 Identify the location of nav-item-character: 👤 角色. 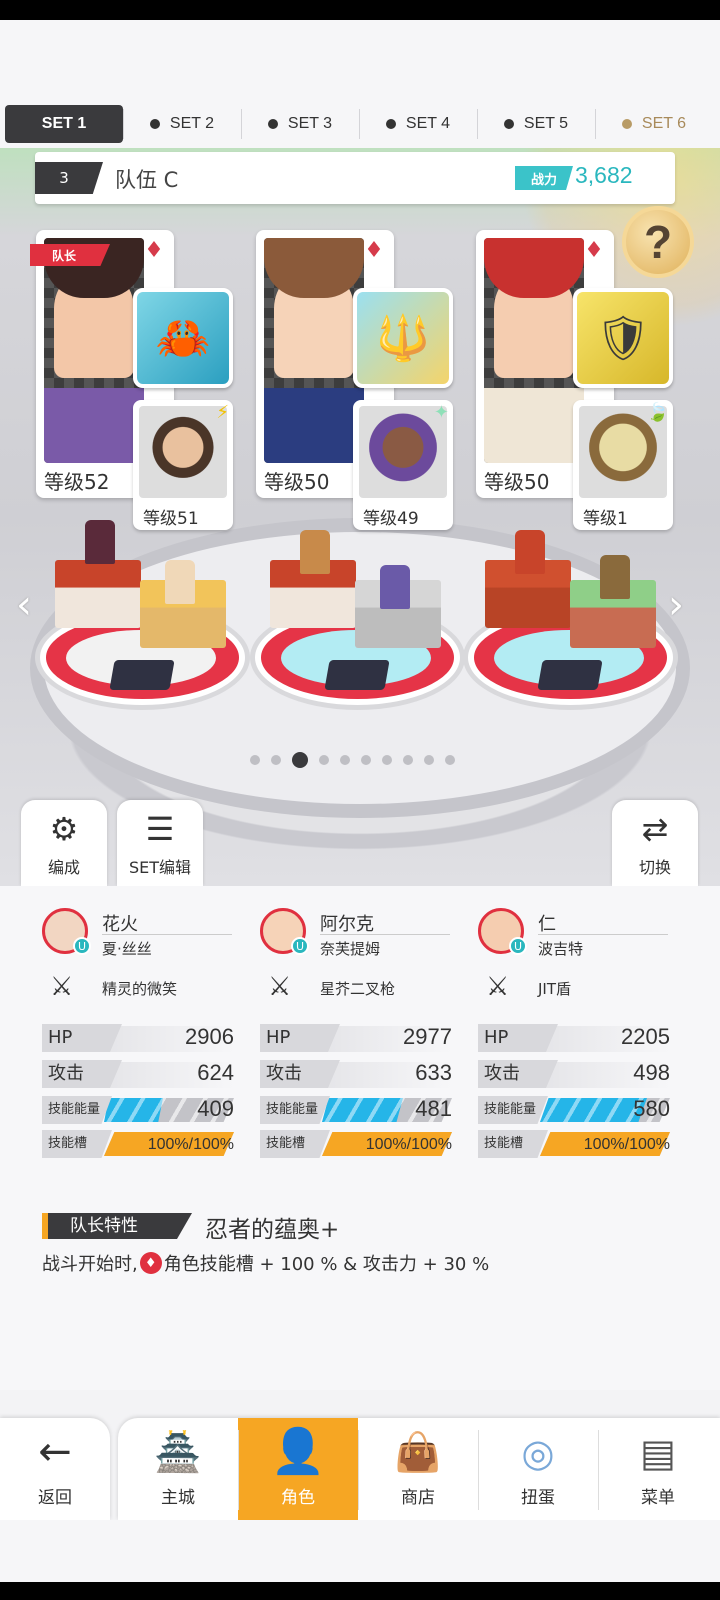
(298, 1469).